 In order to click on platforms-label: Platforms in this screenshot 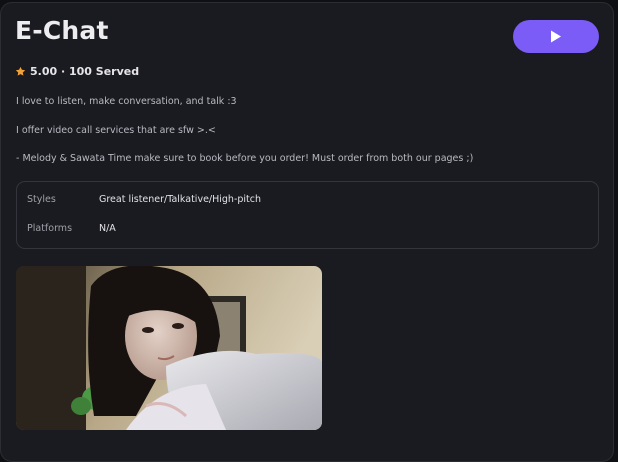, I will do `click(50, 228)`.